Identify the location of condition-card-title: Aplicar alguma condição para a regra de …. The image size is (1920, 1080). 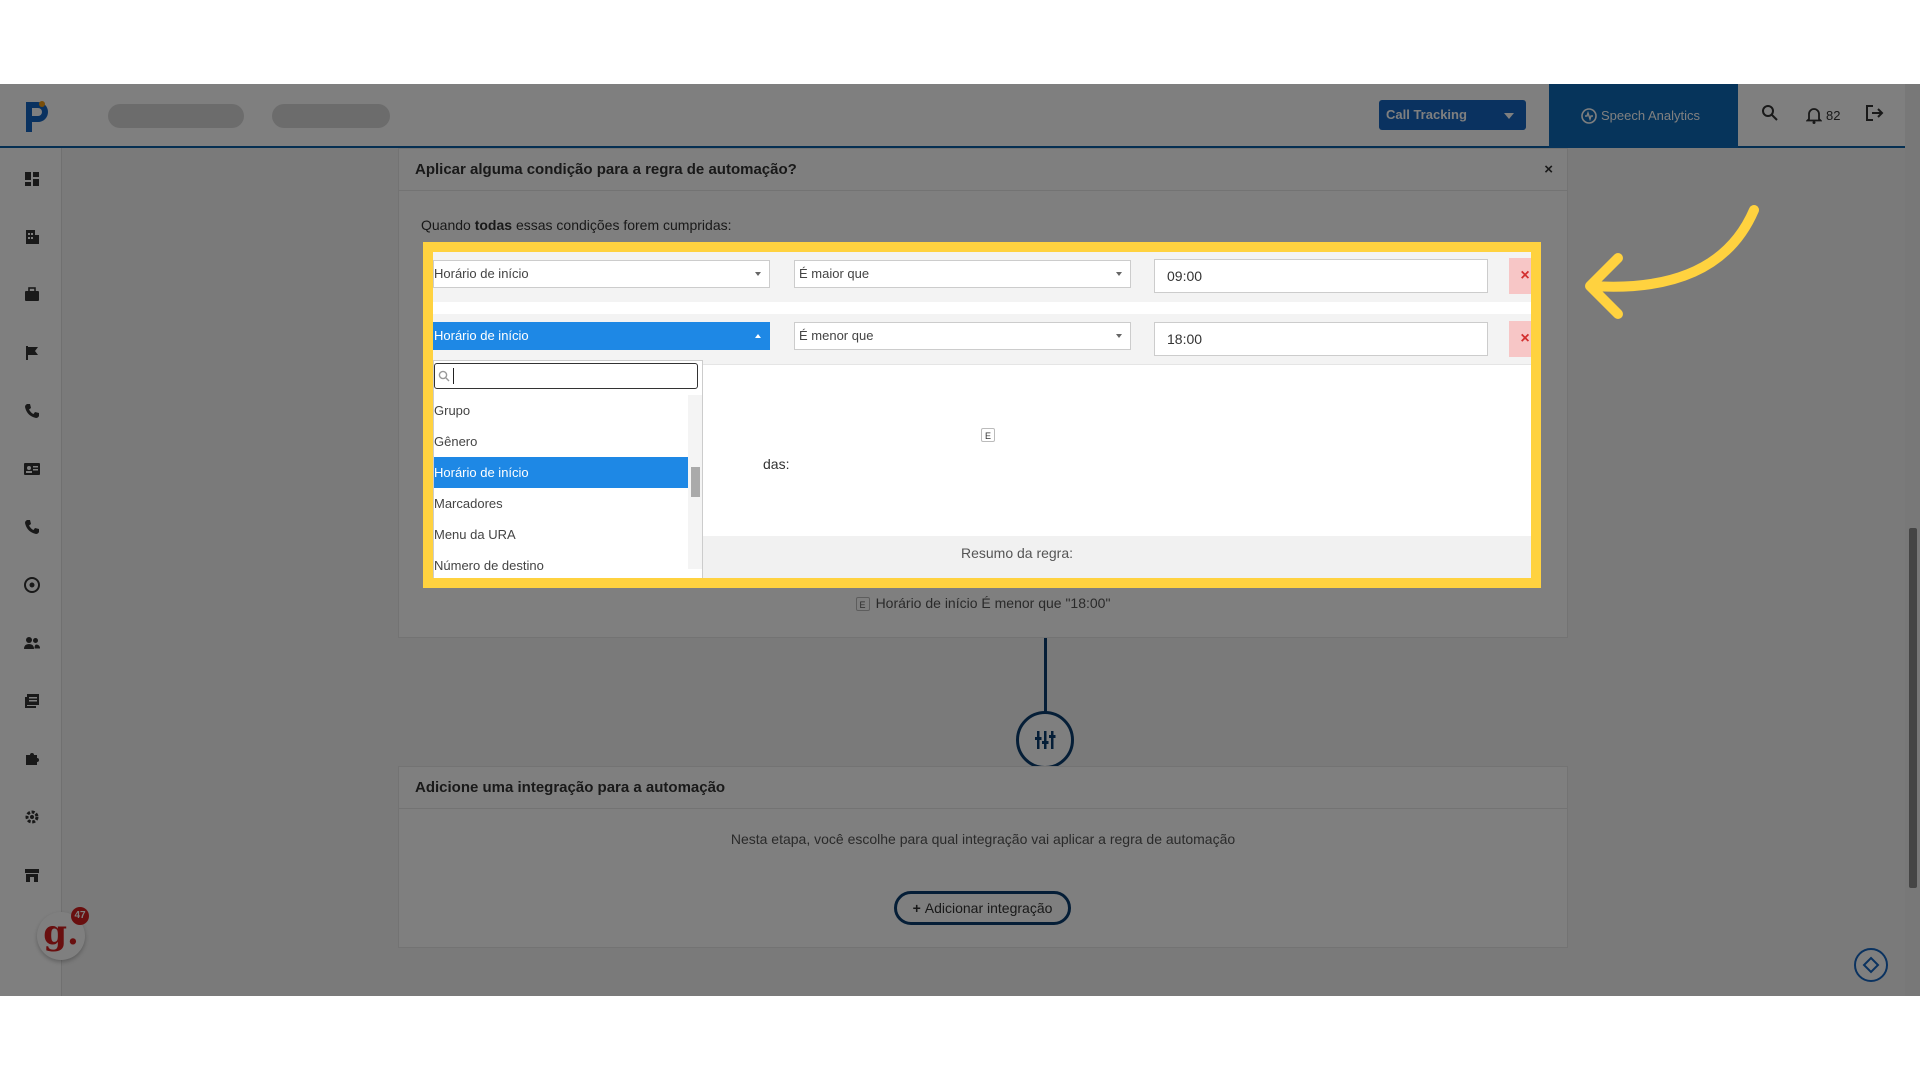
(606, 169).